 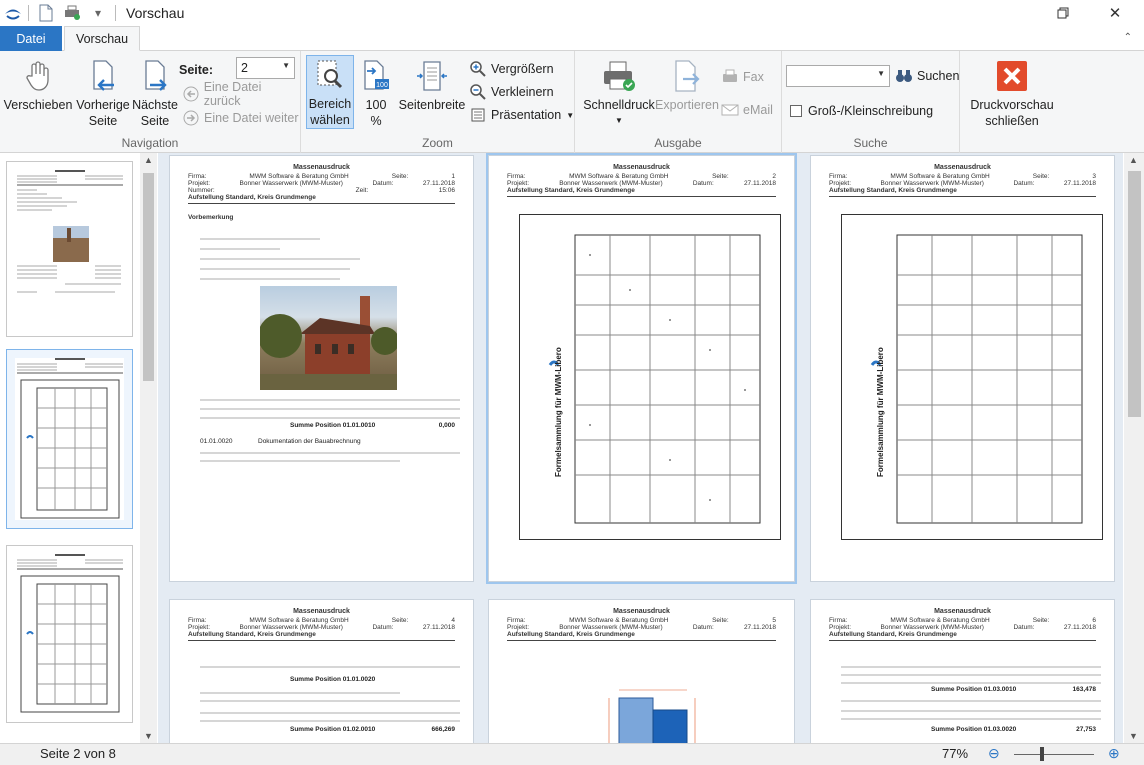 I want to click on preview-scroll-up-icon: ▲, so click(x=1133, y=160).